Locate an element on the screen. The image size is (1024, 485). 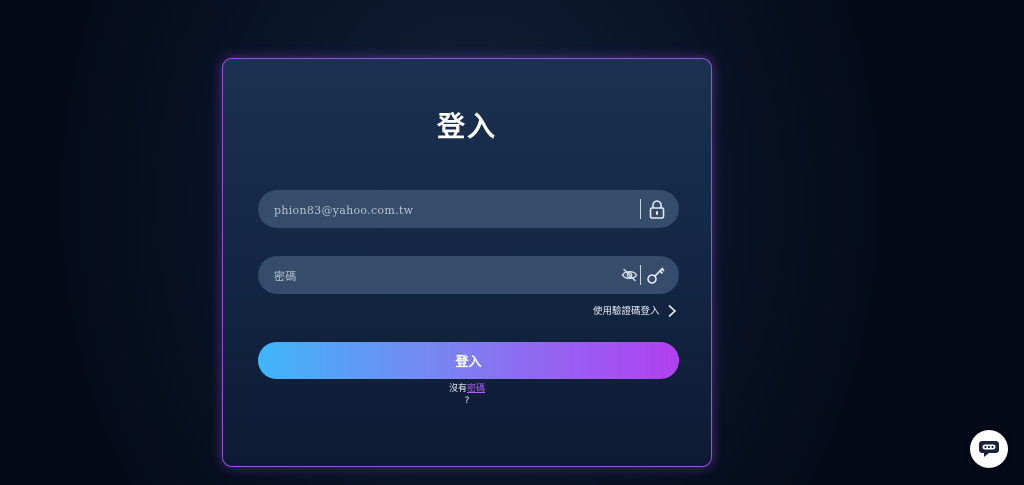
chat-bubble-icon is located at coordinates (989, 449).